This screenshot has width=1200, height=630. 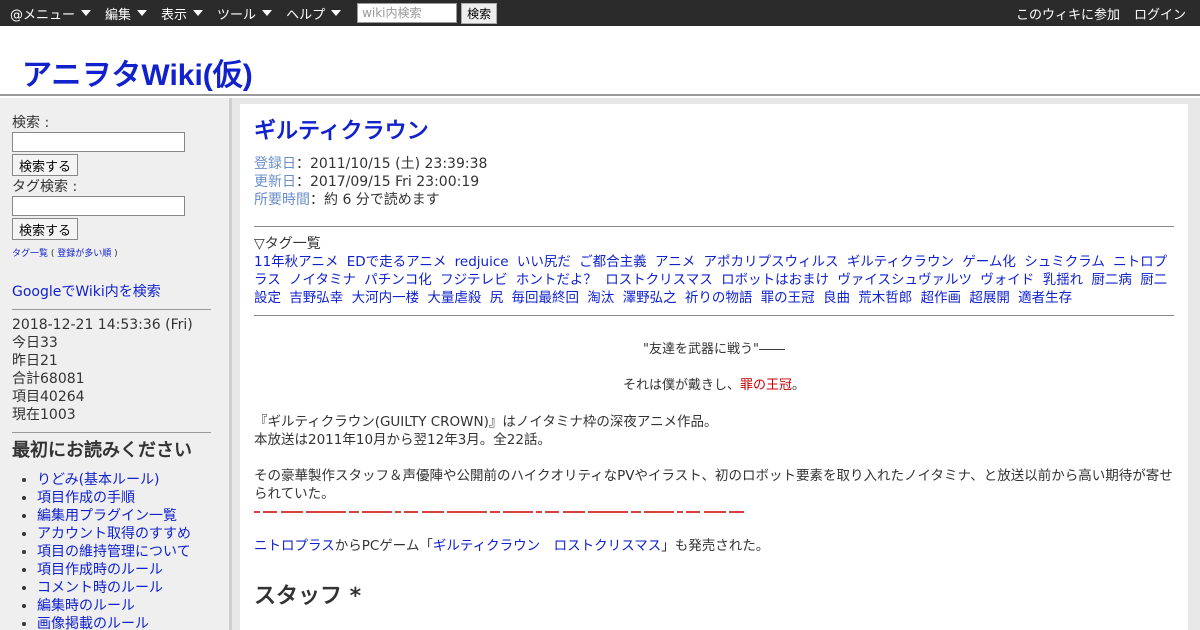 I want to click on tag-link: ゲーム化, so click(x=989, y=262).